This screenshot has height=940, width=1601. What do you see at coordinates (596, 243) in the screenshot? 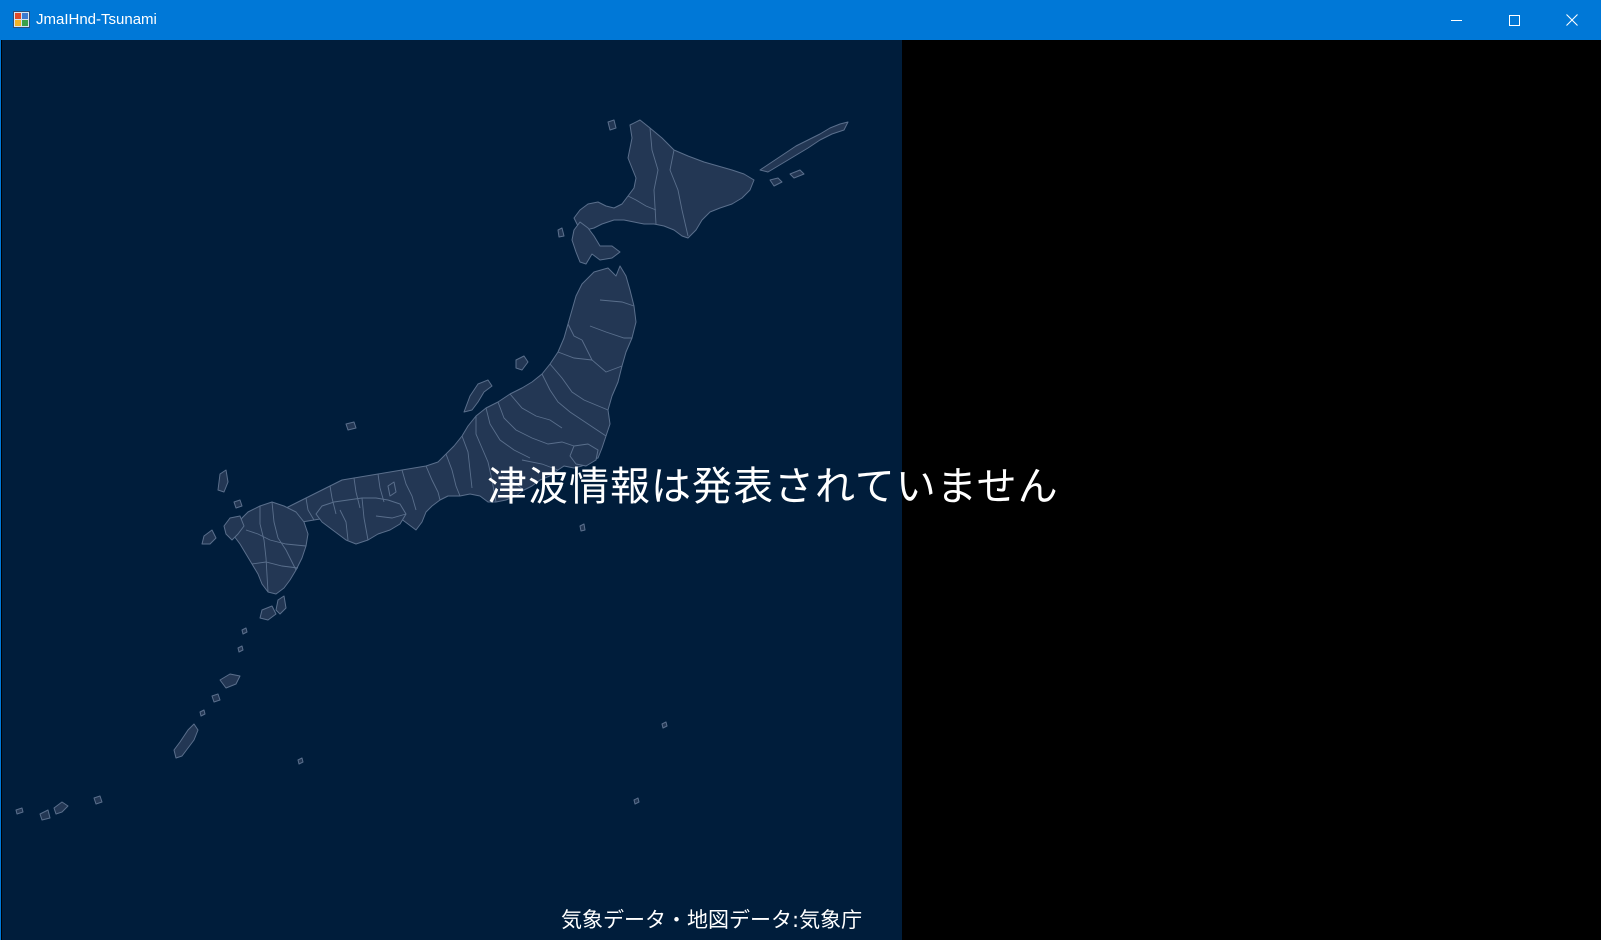
I see `map-region-hokkaido-southwest` at bounding box center [596, 243].